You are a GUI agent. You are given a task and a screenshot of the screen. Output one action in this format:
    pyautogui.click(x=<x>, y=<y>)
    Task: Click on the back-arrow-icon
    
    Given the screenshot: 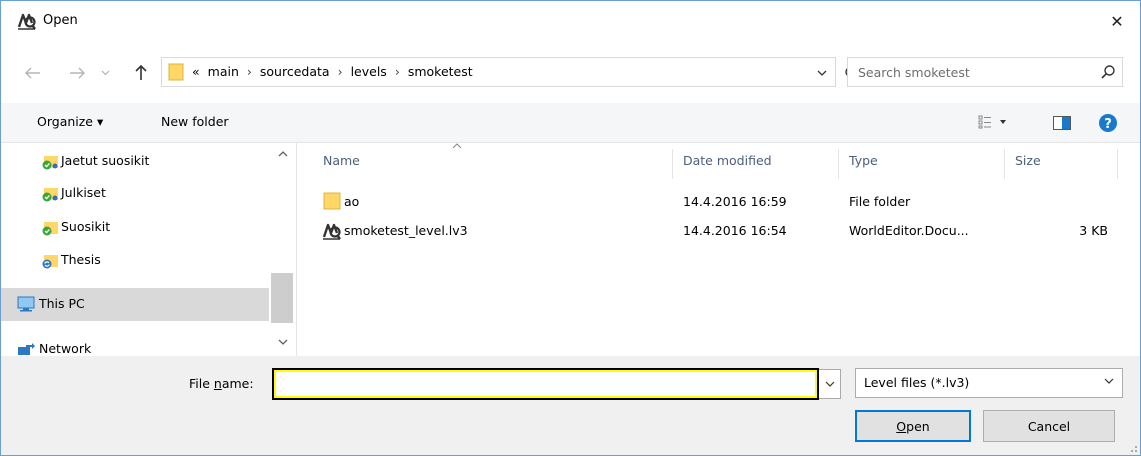 What is the action you would take?
    pyautogui.click(x=32, y=73)
    